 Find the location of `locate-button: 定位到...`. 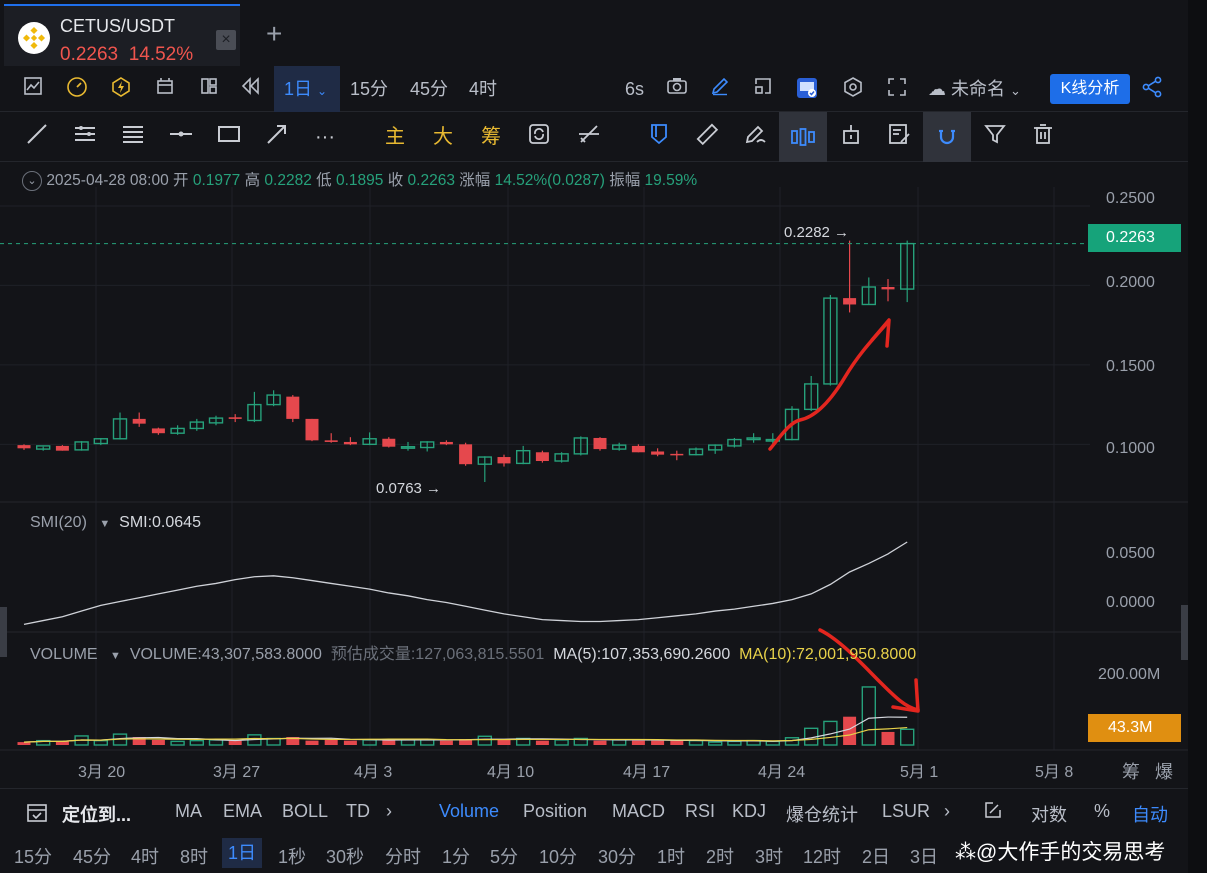

locate-button: 定位到... is located at coordinates (96, 814).